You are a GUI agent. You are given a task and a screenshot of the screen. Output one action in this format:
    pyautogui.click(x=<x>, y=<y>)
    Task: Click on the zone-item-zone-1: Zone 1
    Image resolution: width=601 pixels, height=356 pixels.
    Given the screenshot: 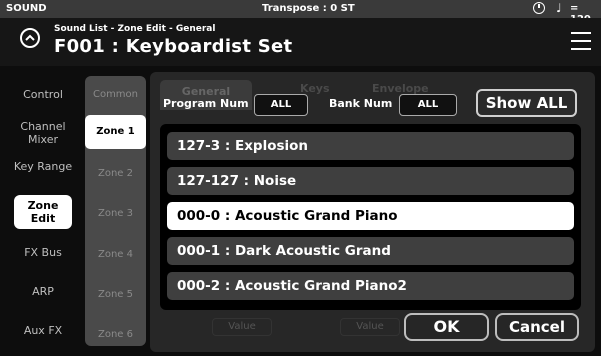 What is the action you would take?
    pyautogui.click(x=115, y=132)
    